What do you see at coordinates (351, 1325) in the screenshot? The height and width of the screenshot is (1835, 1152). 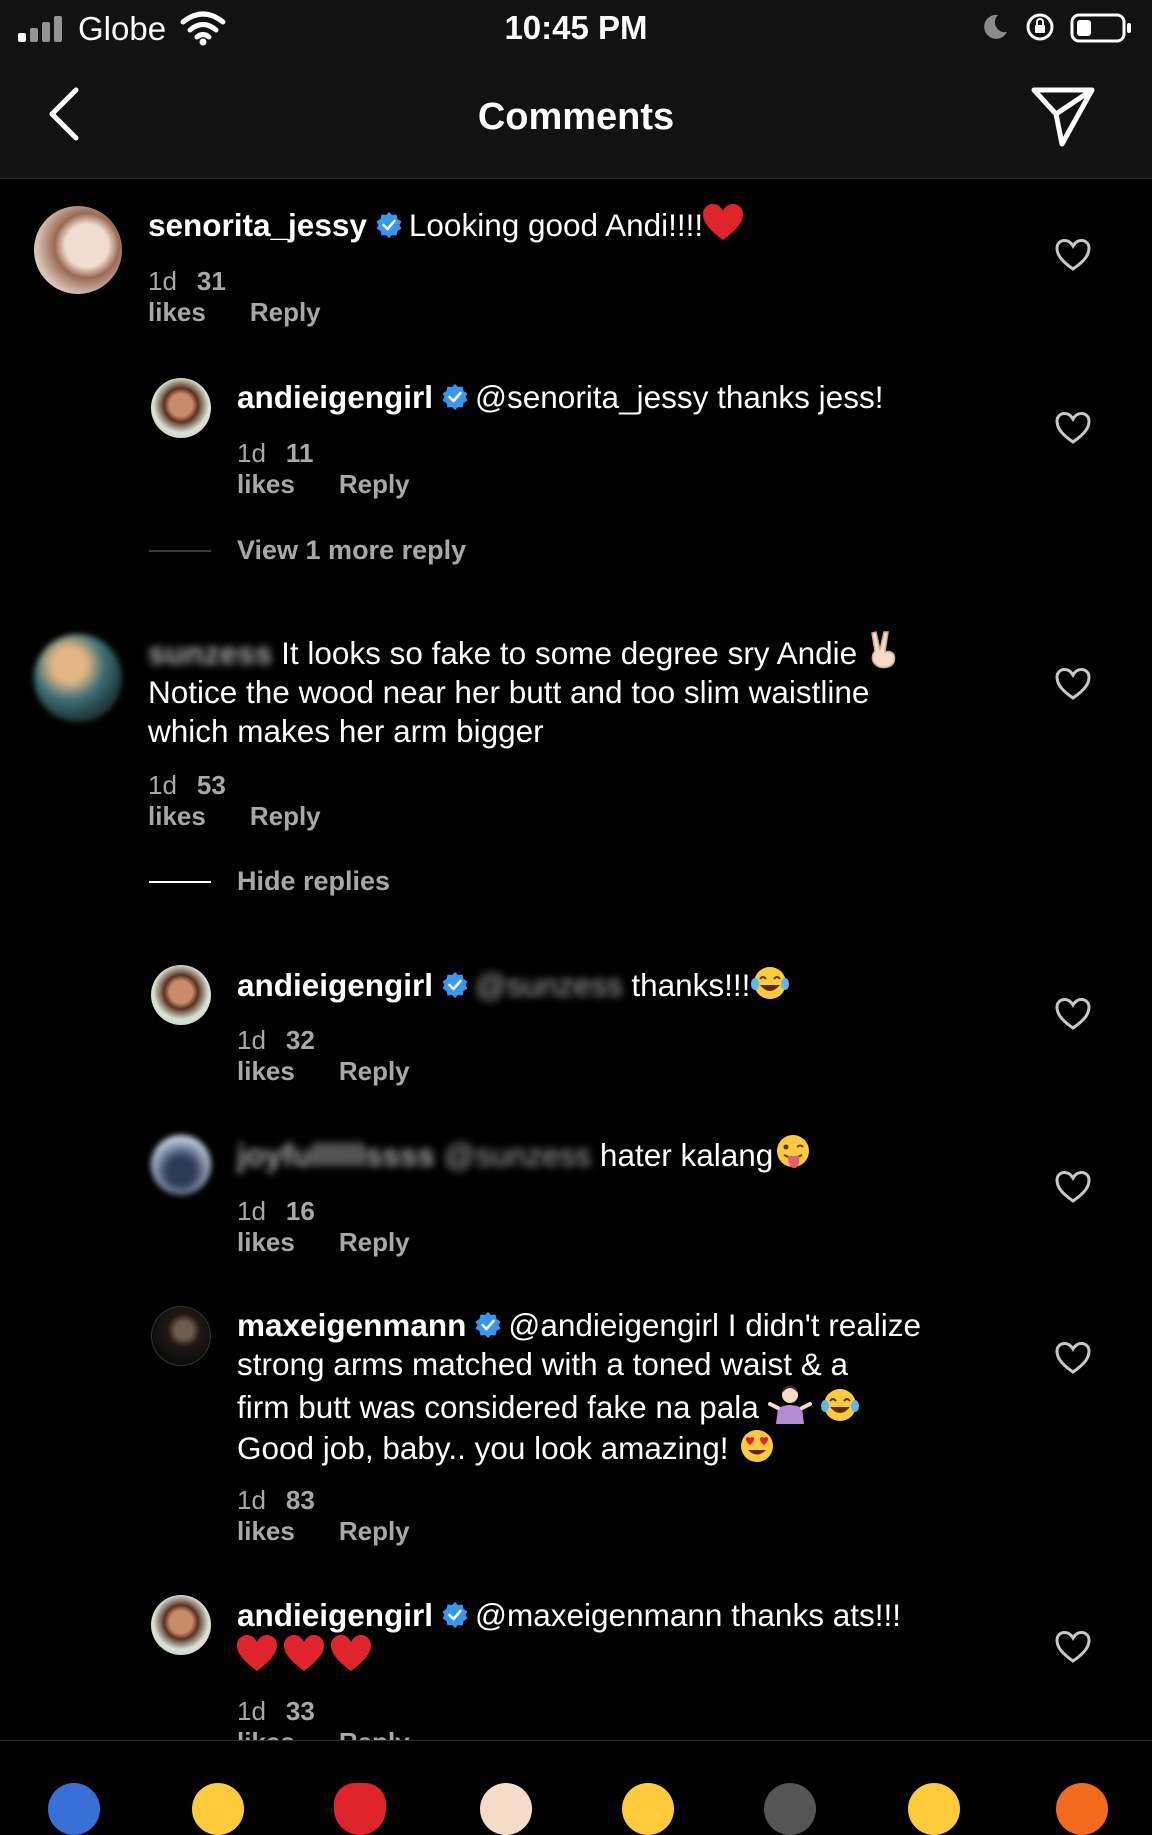 I see `comment-username: maxeigenmann` at bounding box center [351, 1325].